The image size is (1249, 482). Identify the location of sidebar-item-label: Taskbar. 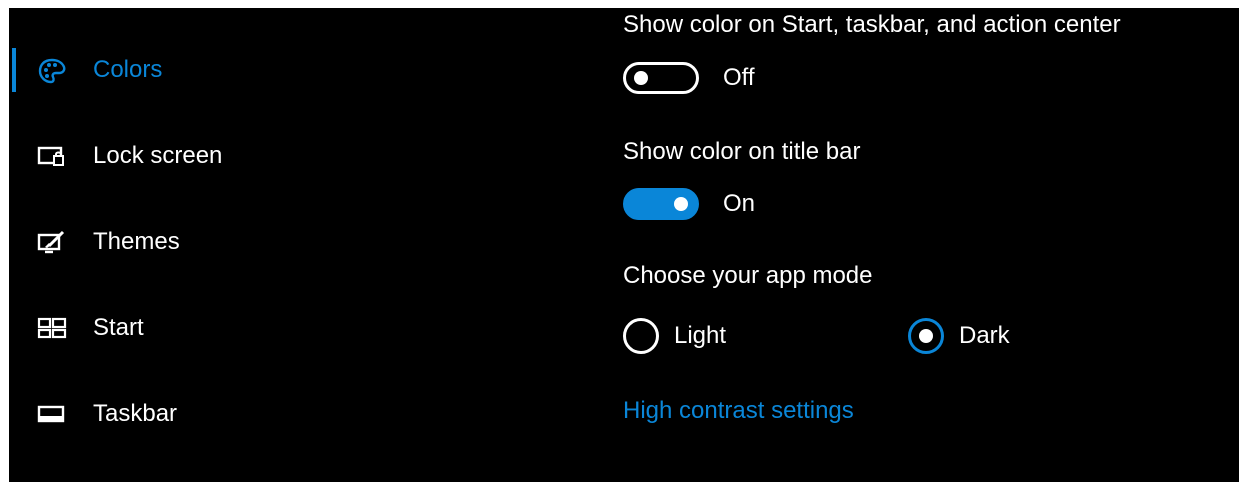
(135, 413).